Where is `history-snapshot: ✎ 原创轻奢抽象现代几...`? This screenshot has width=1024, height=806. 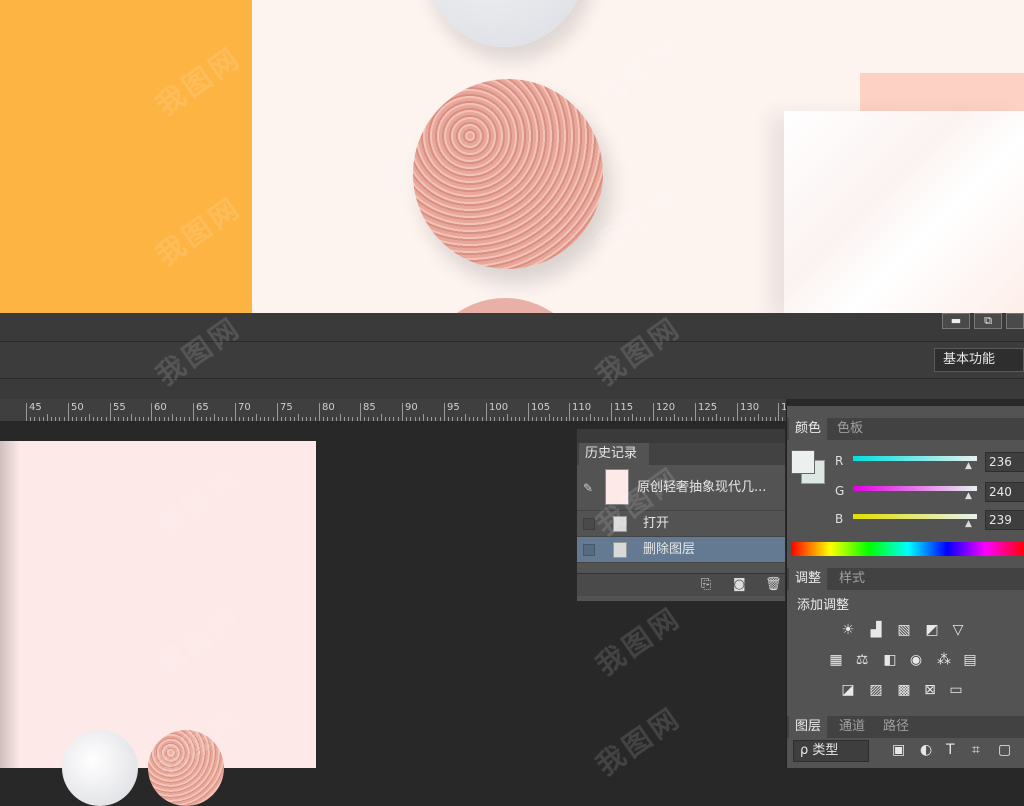
history-snapshot: ✎ 原创轻奢抽象现代几... is located at coordinates (681, 488).